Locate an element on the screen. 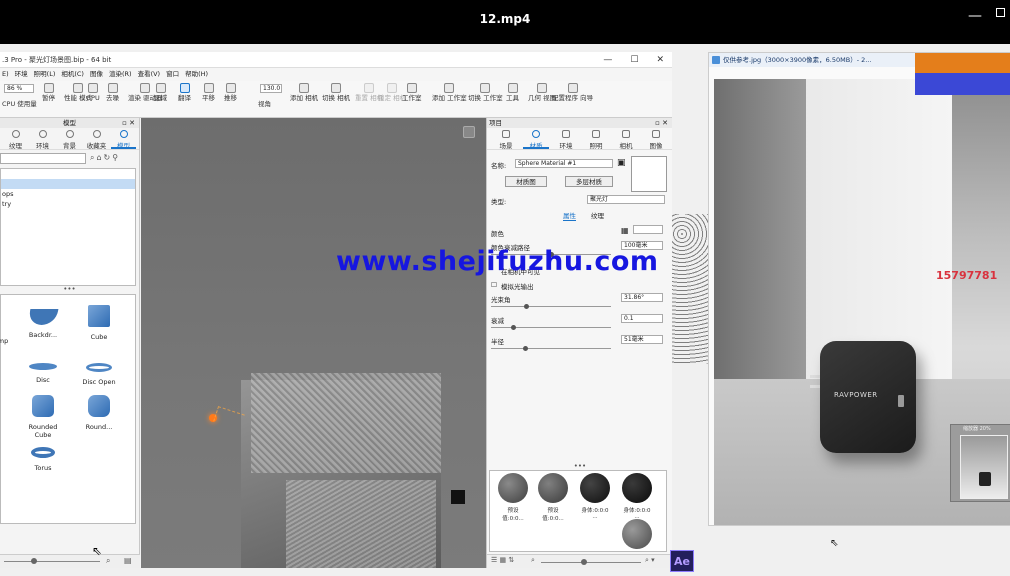 This screenshot has width=1010, height=576. tab-favorites: 收藏夹 is located at coordinates (96, 139).